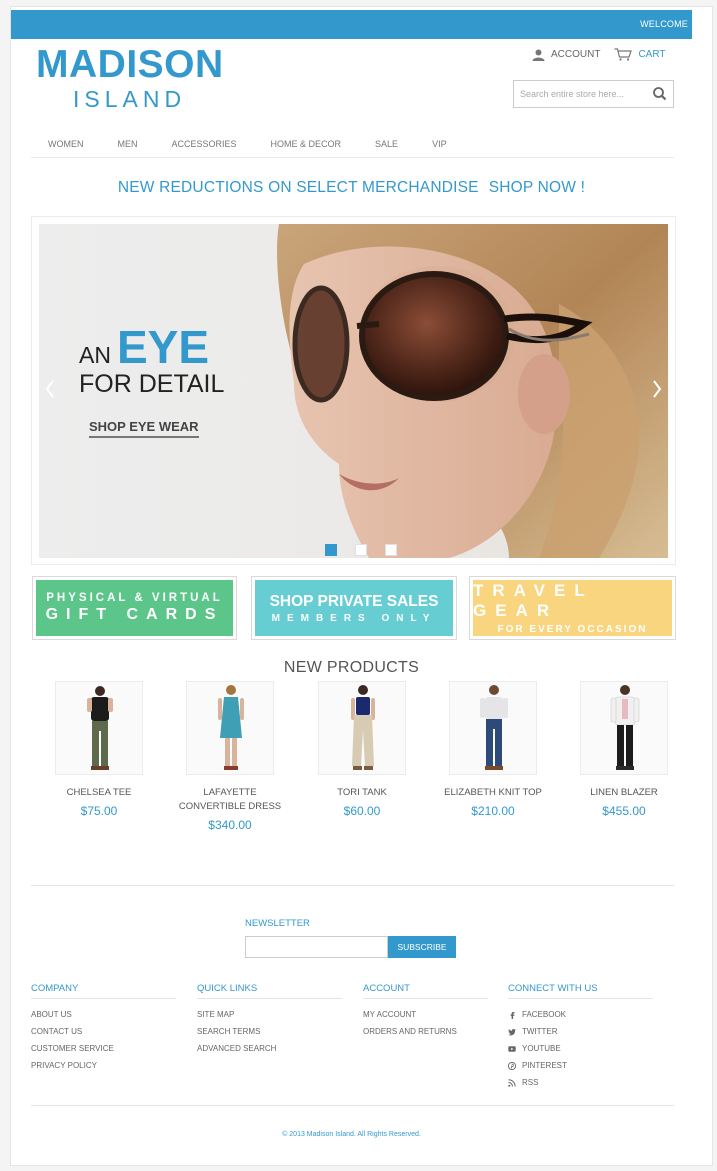  I want to click on search-box, so click(593, 94).